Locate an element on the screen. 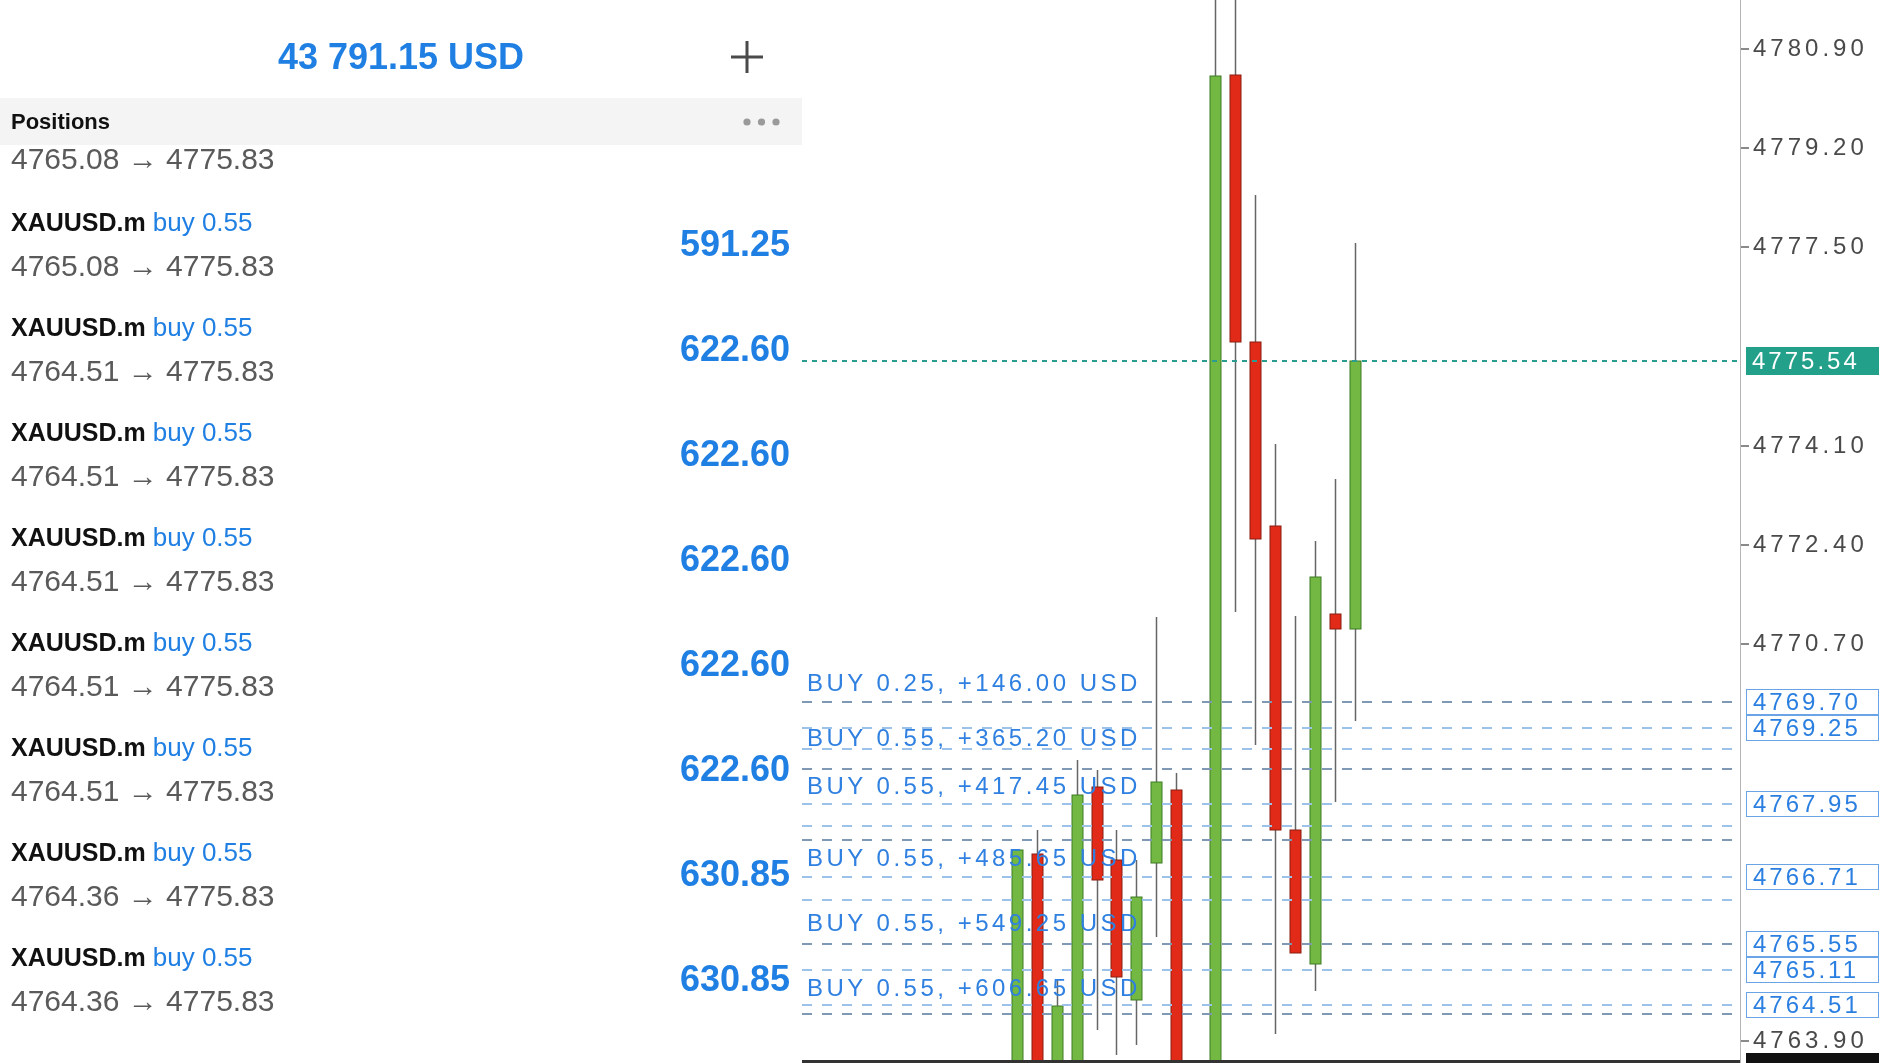 This screenshot has width=1890, height=1063. more-icon is located at coordinates (761, 121).